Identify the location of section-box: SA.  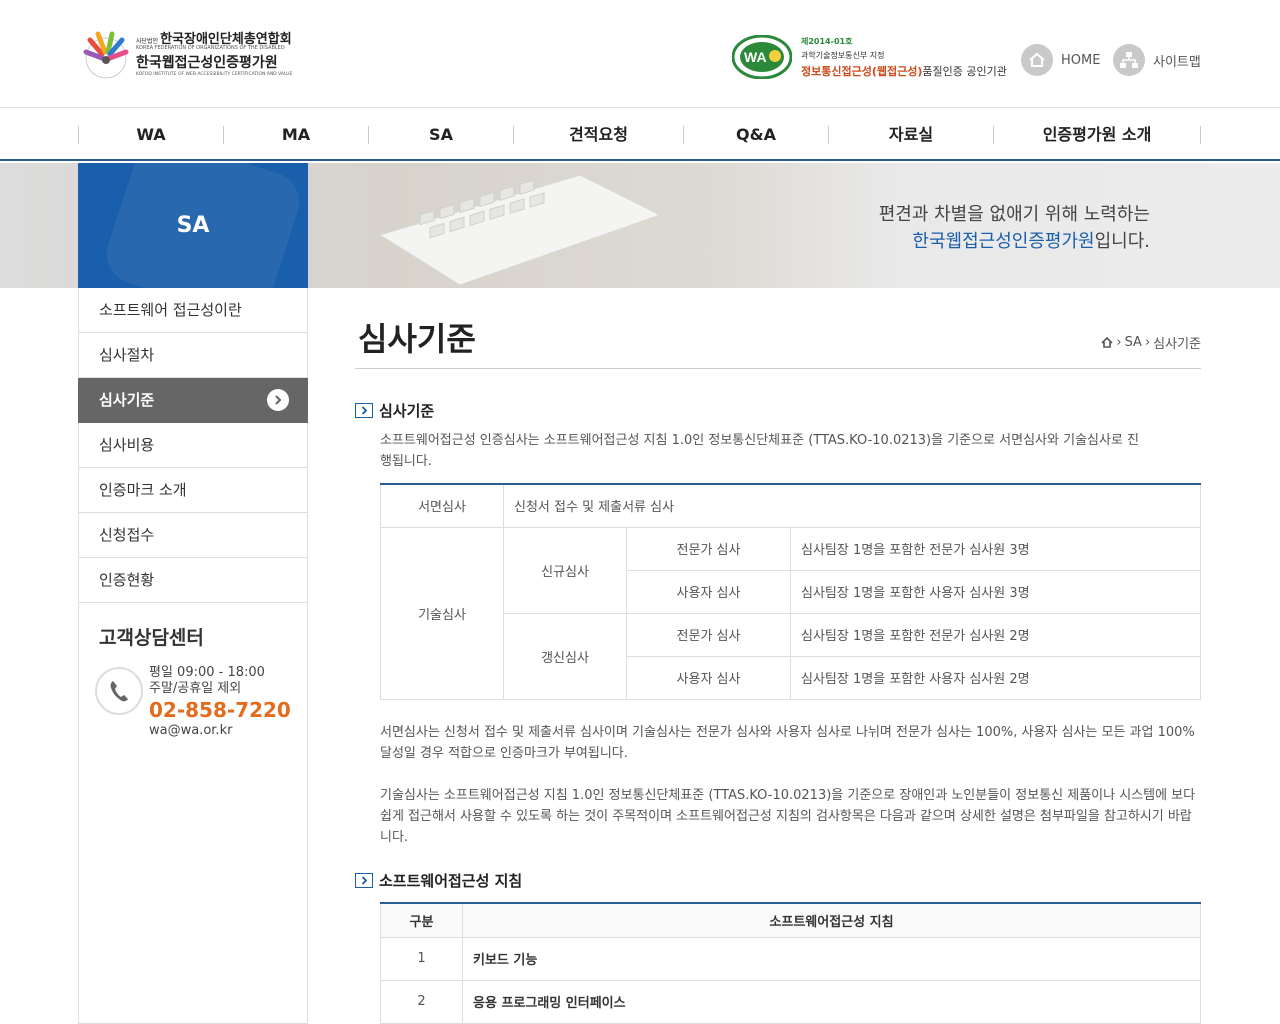
(193, 225).